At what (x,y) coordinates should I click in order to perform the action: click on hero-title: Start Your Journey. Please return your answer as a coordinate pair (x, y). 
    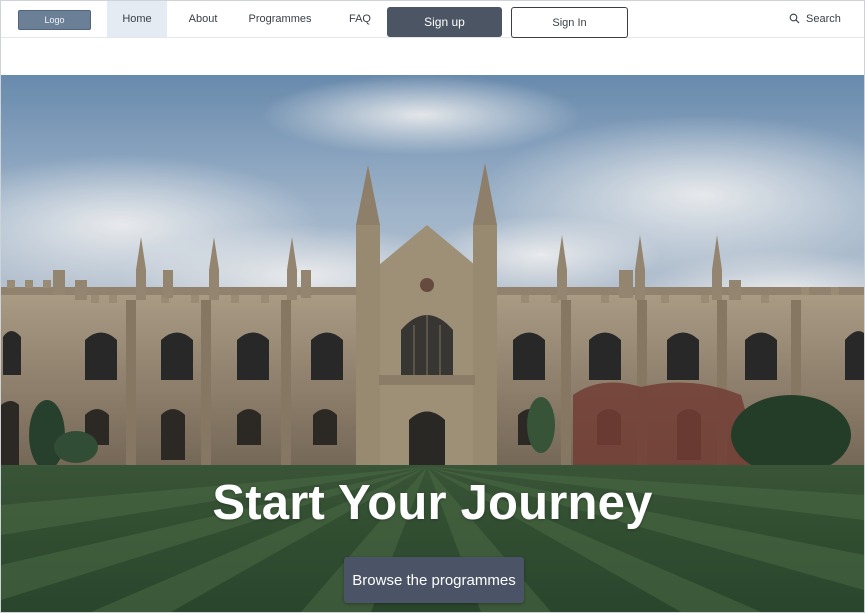
    Looking at the image, I should click on (432, 503).